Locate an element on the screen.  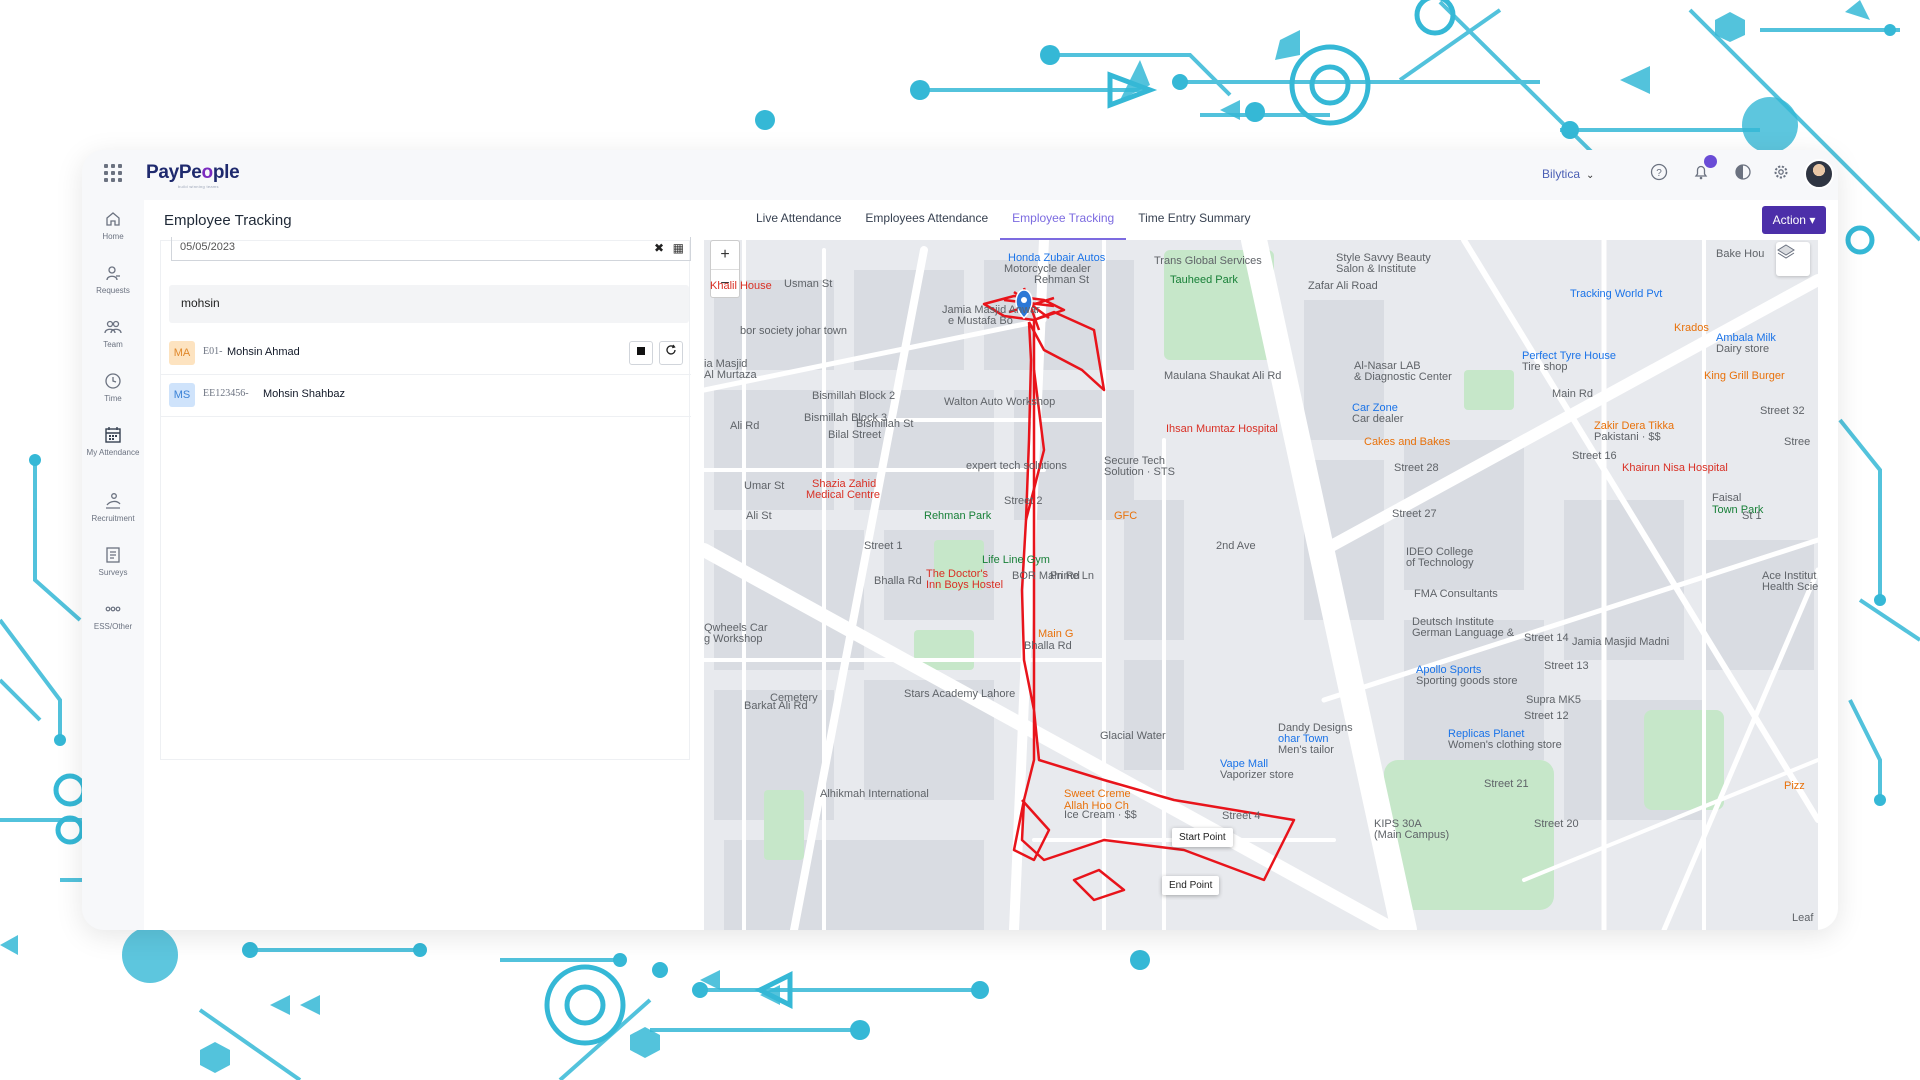
history-icon is located at coordinates (1743, 174).